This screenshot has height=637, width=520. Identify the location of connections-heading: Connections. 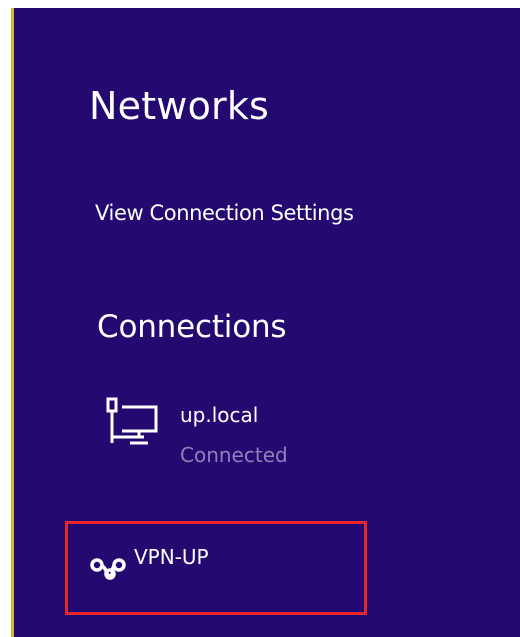
(192, 327).